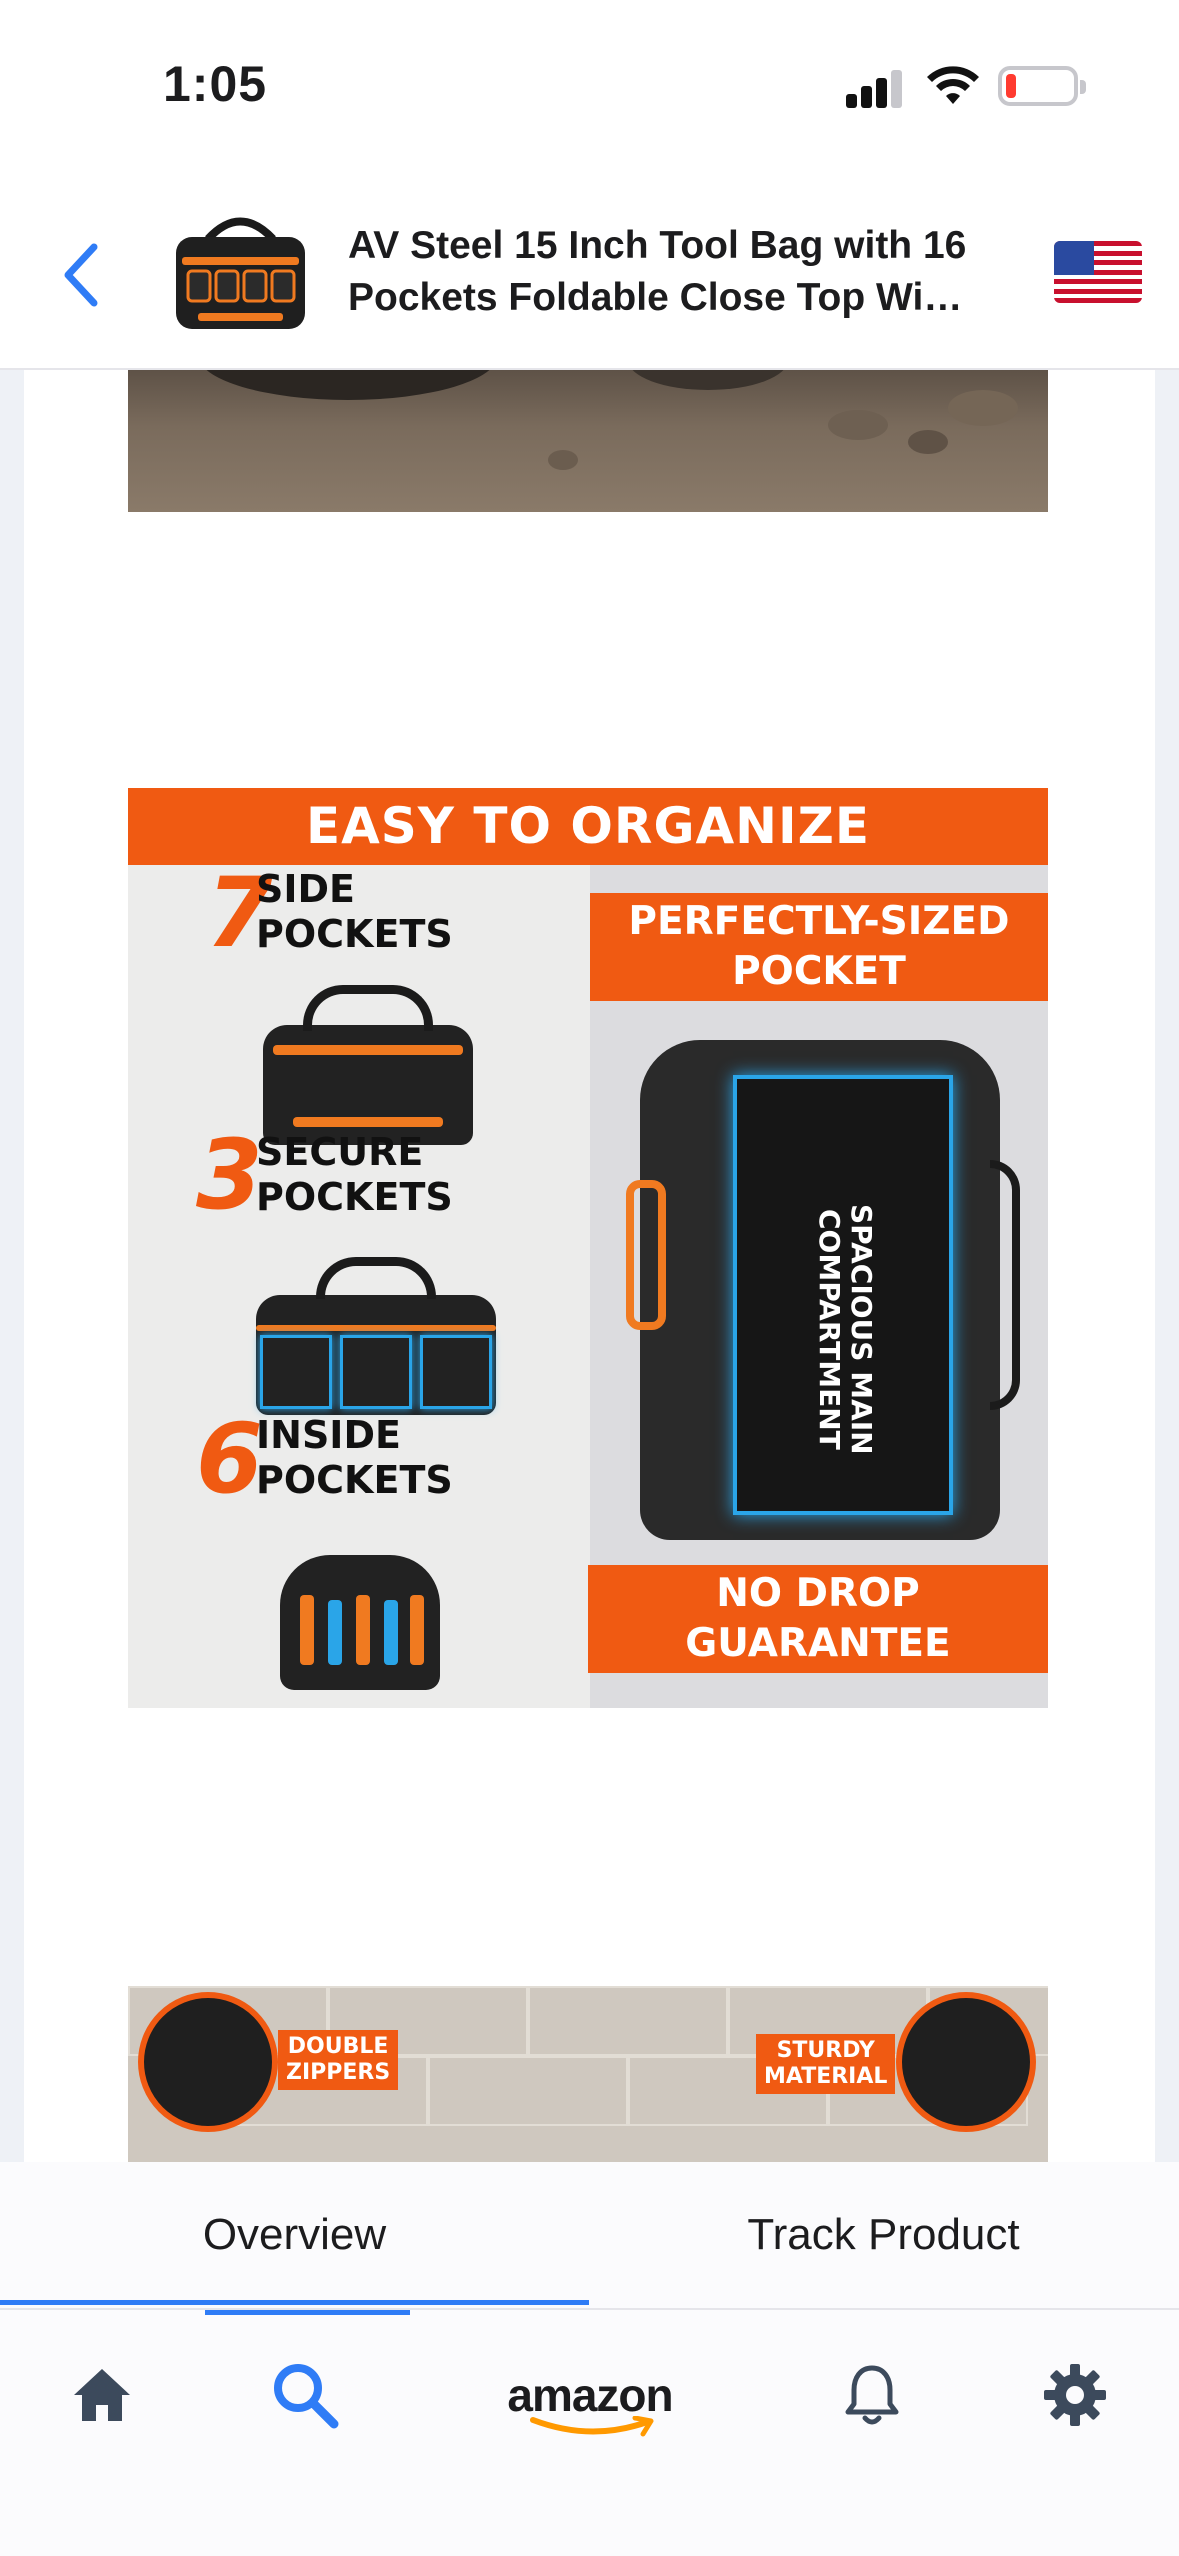 This screenshot has height=2556, width=1179. Describe the element at coordinates (589, 87) in the screenshot. I see `status-bar: 1:05` at that location.